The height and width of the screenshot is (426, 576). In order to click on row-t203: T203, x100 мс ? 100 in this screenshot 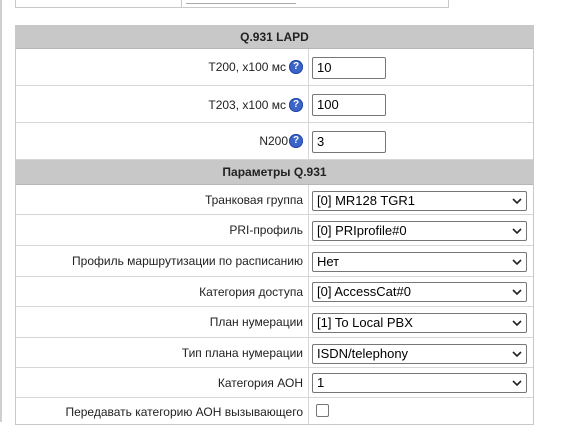, I will do `click(274, 104)`.